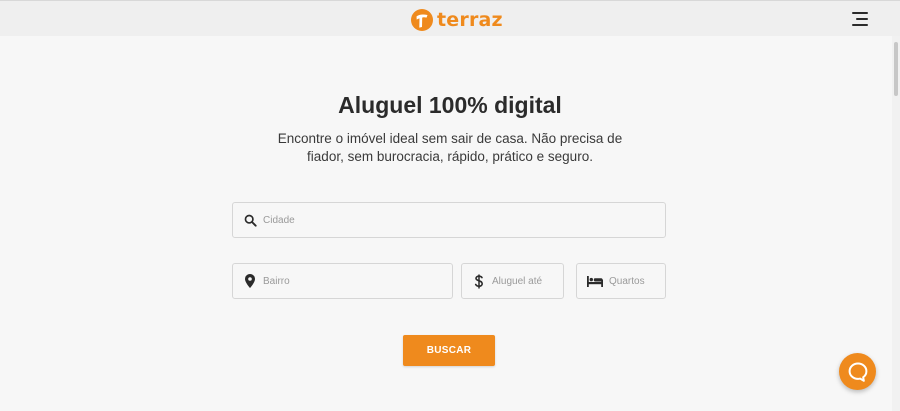 The height and width of the screenshot is (411, 900). Describe the element at coordinates (595, 281) in the screenshot. I see `bed-icon` at that location.